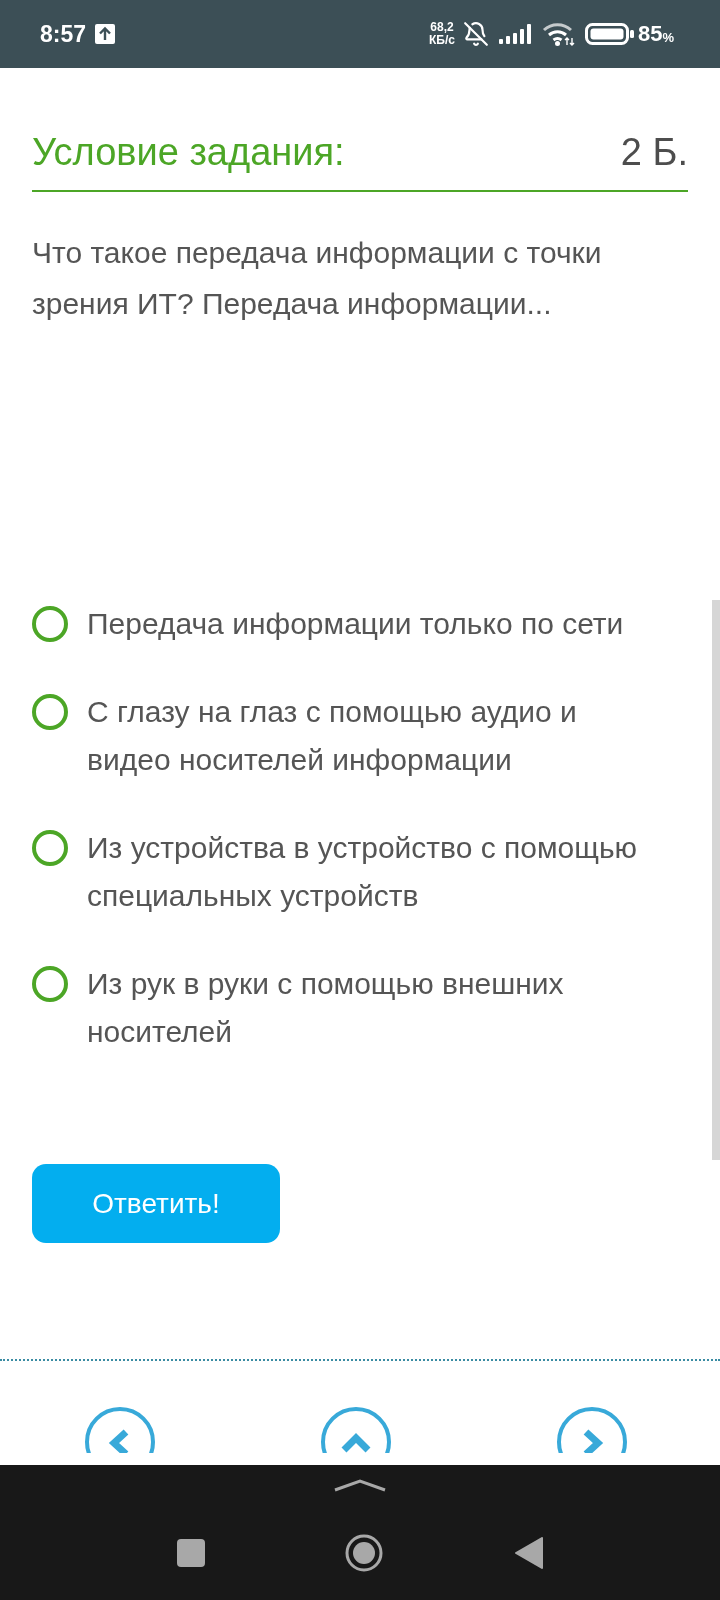 The image size is (720, 1600). I want to click on net-speed-value: 68,2, so click(442, 27).